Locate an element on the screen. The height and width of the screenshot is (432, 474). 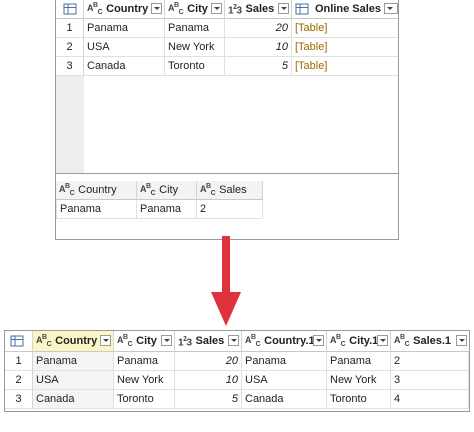
preview-header-country: ABC Country is located at coordinates (96, 190).